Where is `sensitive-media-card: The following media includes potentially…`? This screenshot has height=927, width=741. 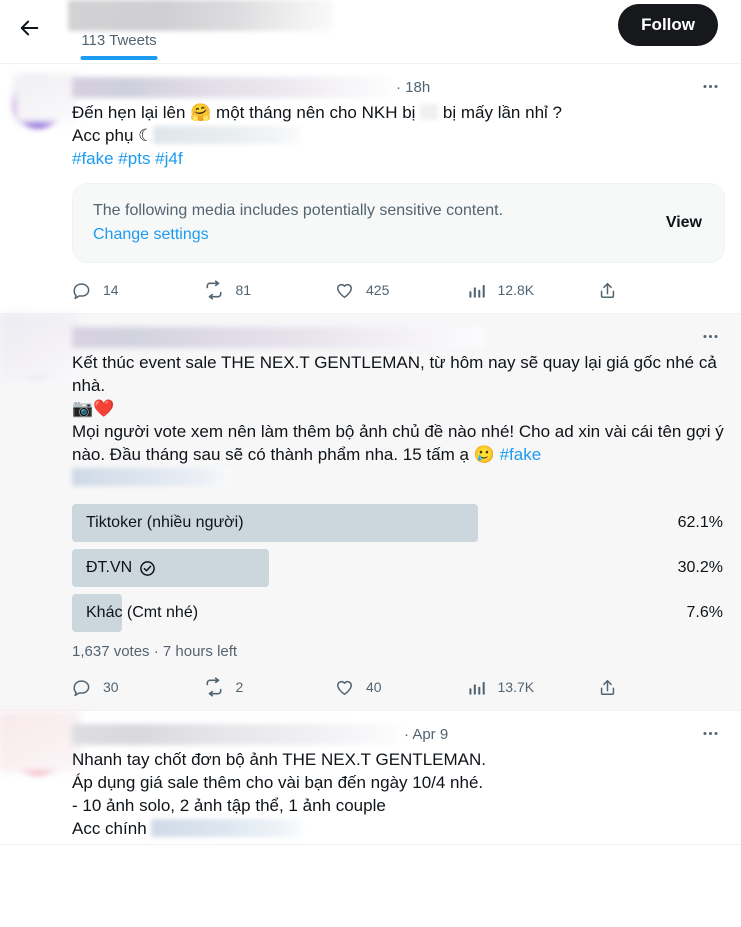
sensitive-media-card: The following media includes potentially… is located at coordinates (398, 223).